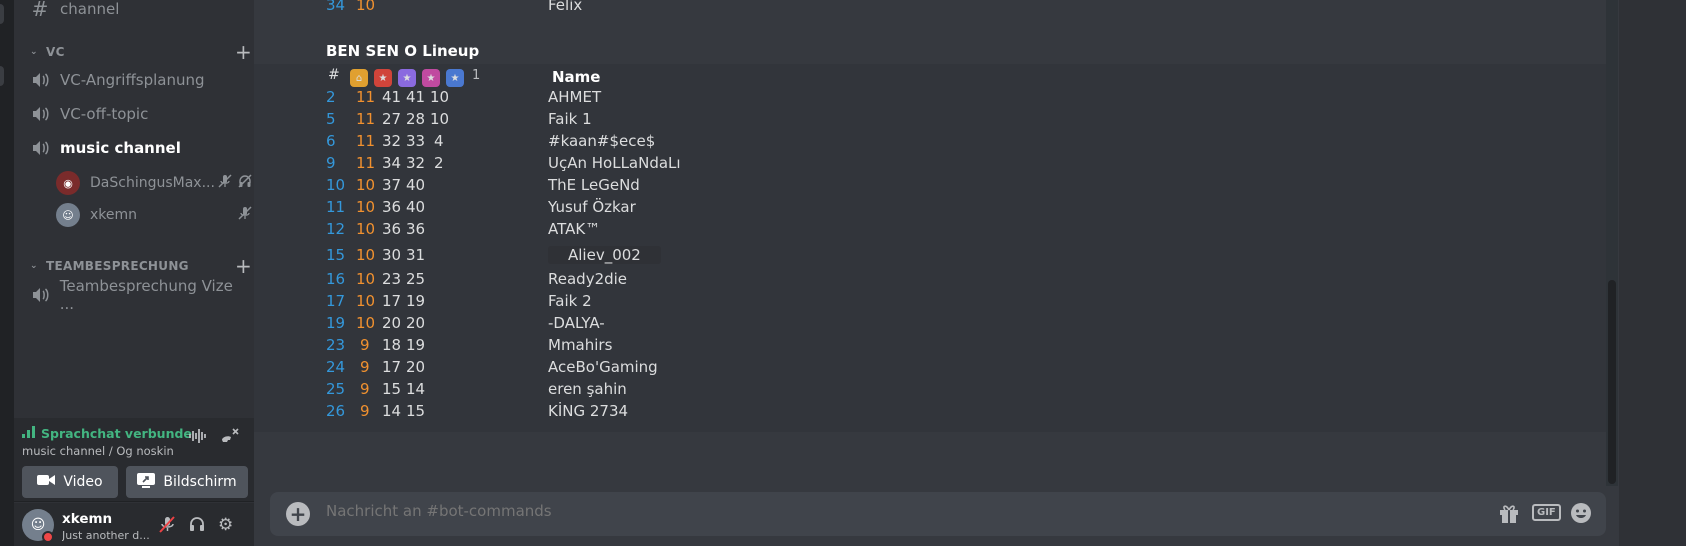  I want to click on dnd-status-icon, so click(48, 537).